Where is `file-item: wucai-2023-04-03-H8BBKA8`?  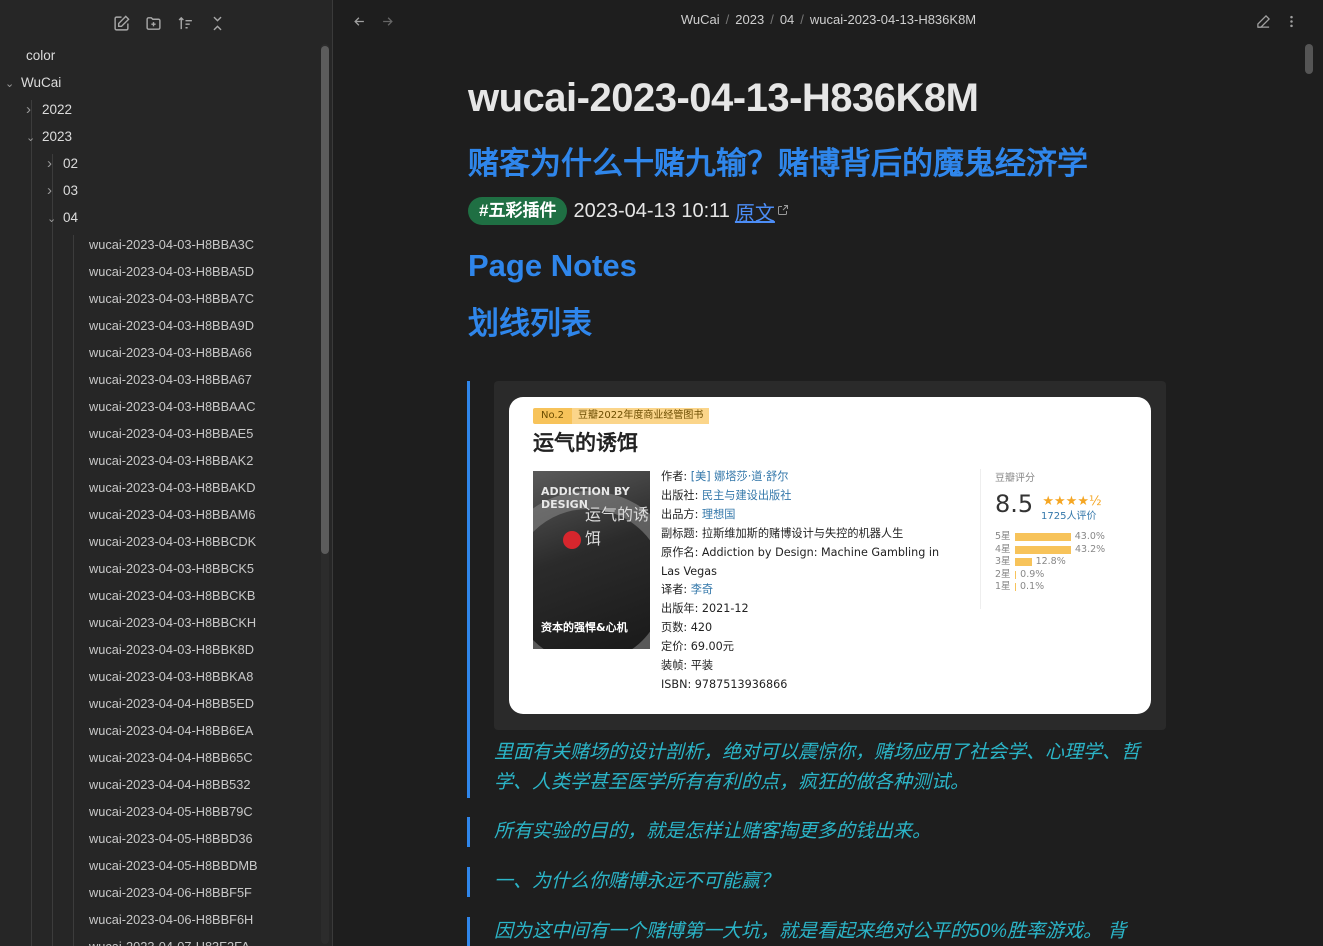 file-item: wucai-2023-04-03-H8BBKA8 is located at coordinates (171, 676).